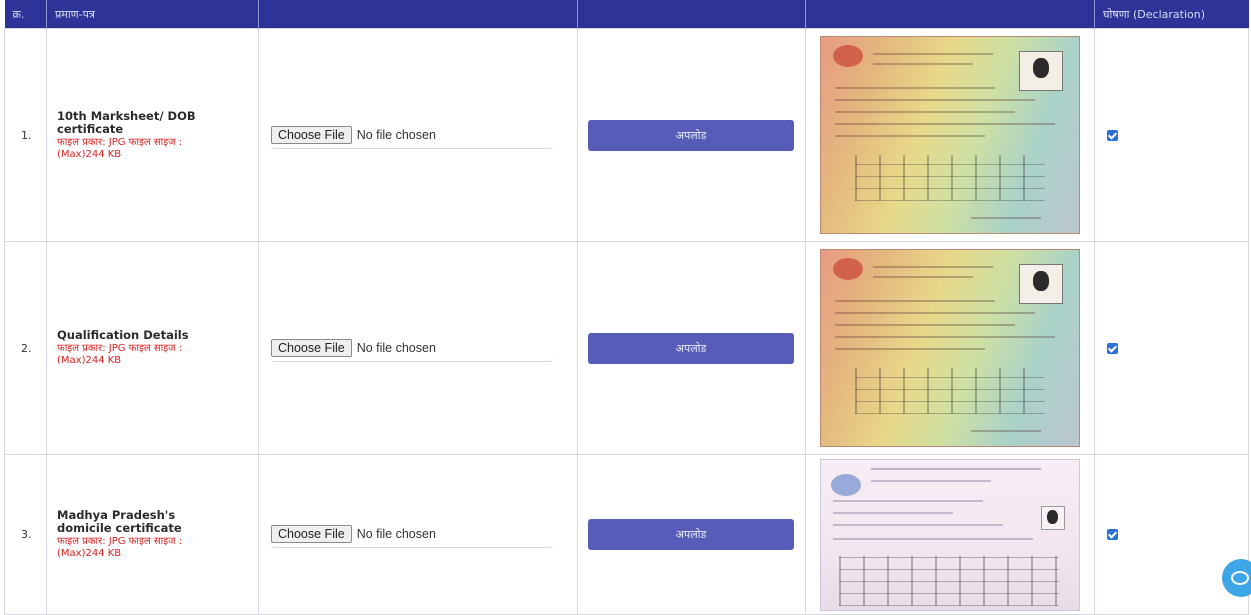 The width and height of the screenshot is (1251, 615). I want to click on header-serial: क्र., so click(25, 14).